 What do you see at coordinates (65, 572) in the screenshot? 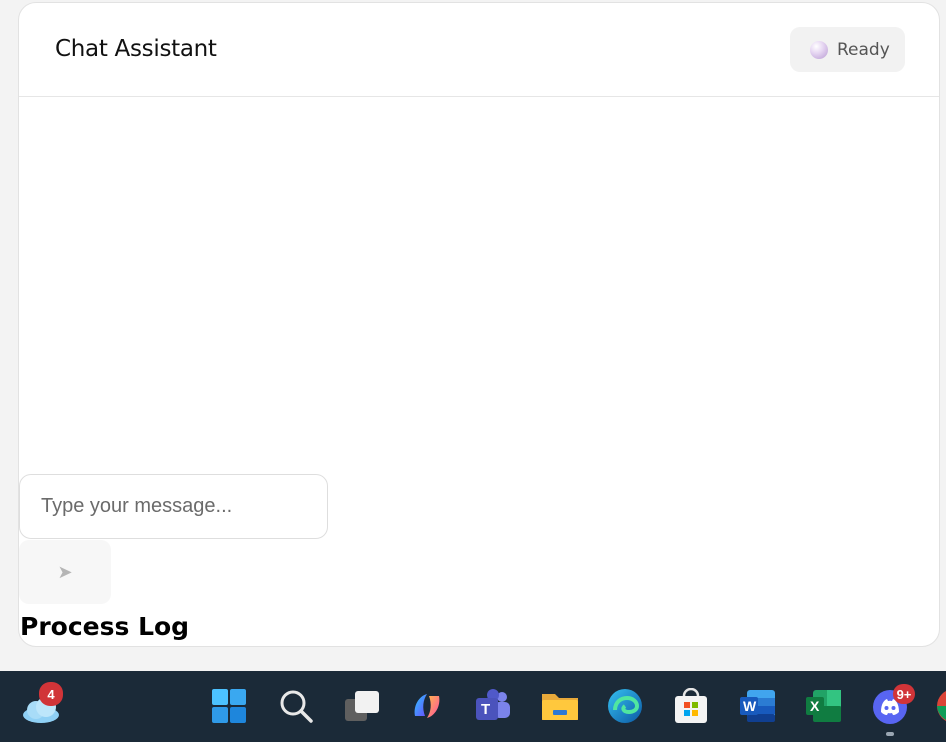
I see `send-button: ➤` at bounding box center [65, 572].